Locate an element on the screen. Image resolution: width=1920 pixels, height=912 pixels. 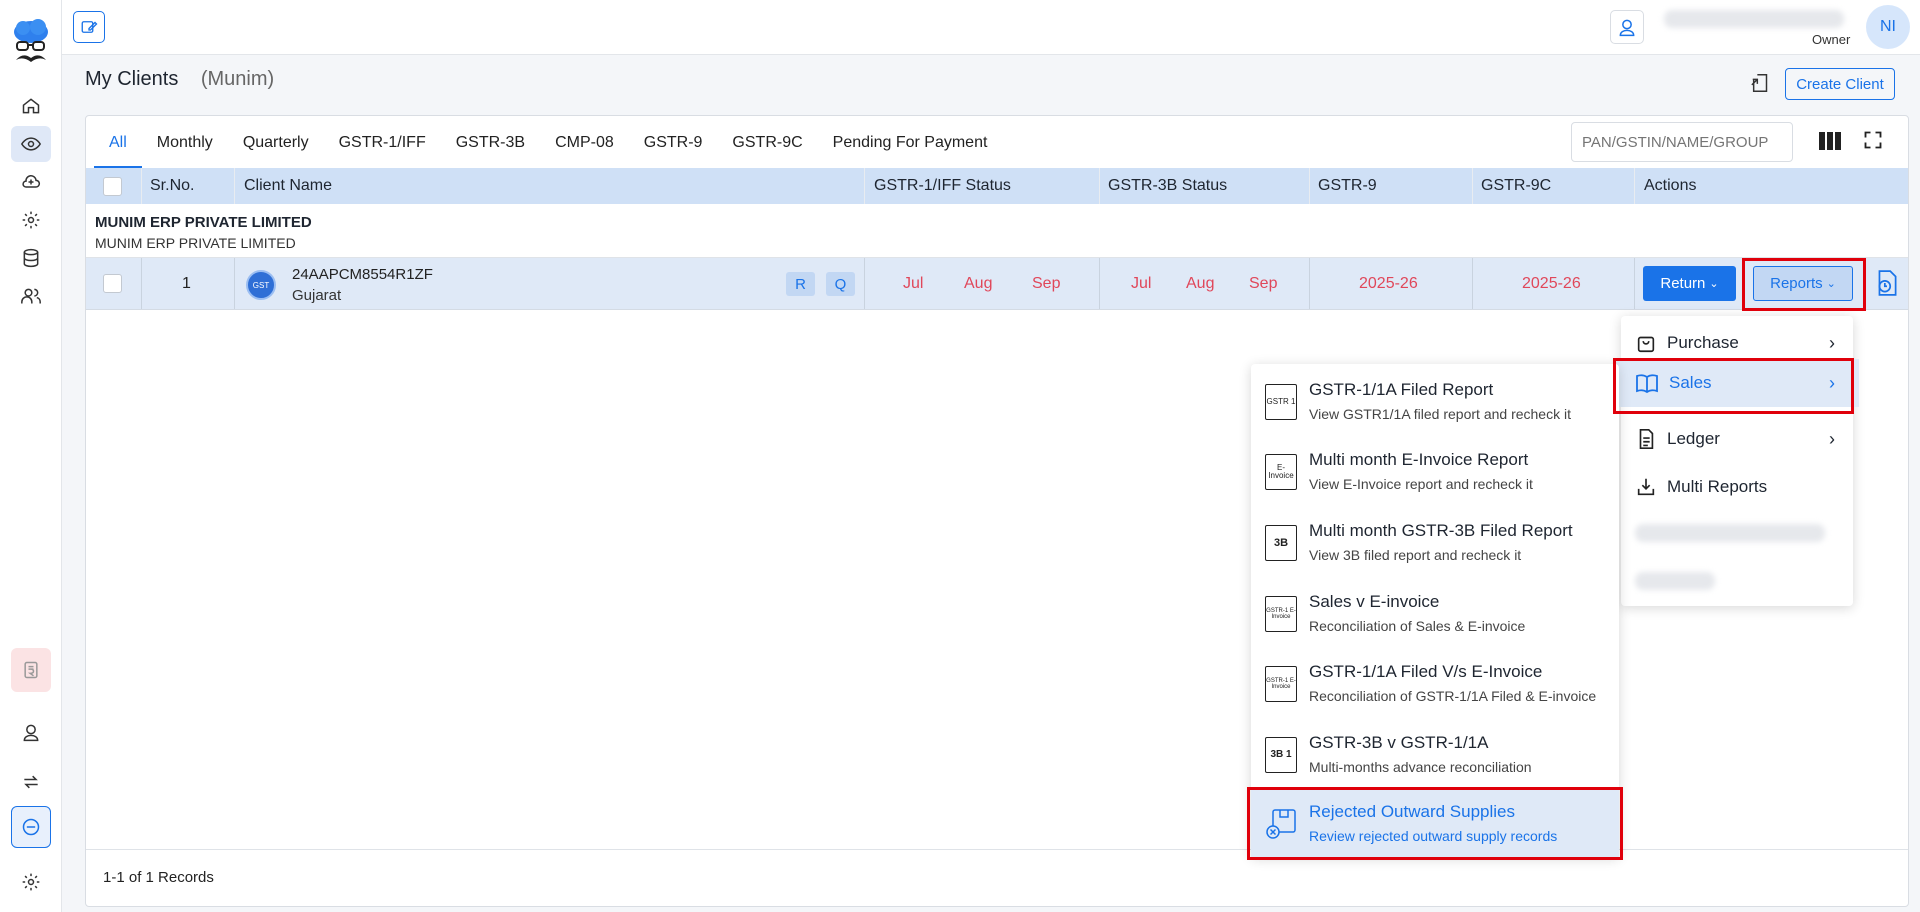
col-gstr9c: GSTR-9C is located at coordinates (1516, 185).